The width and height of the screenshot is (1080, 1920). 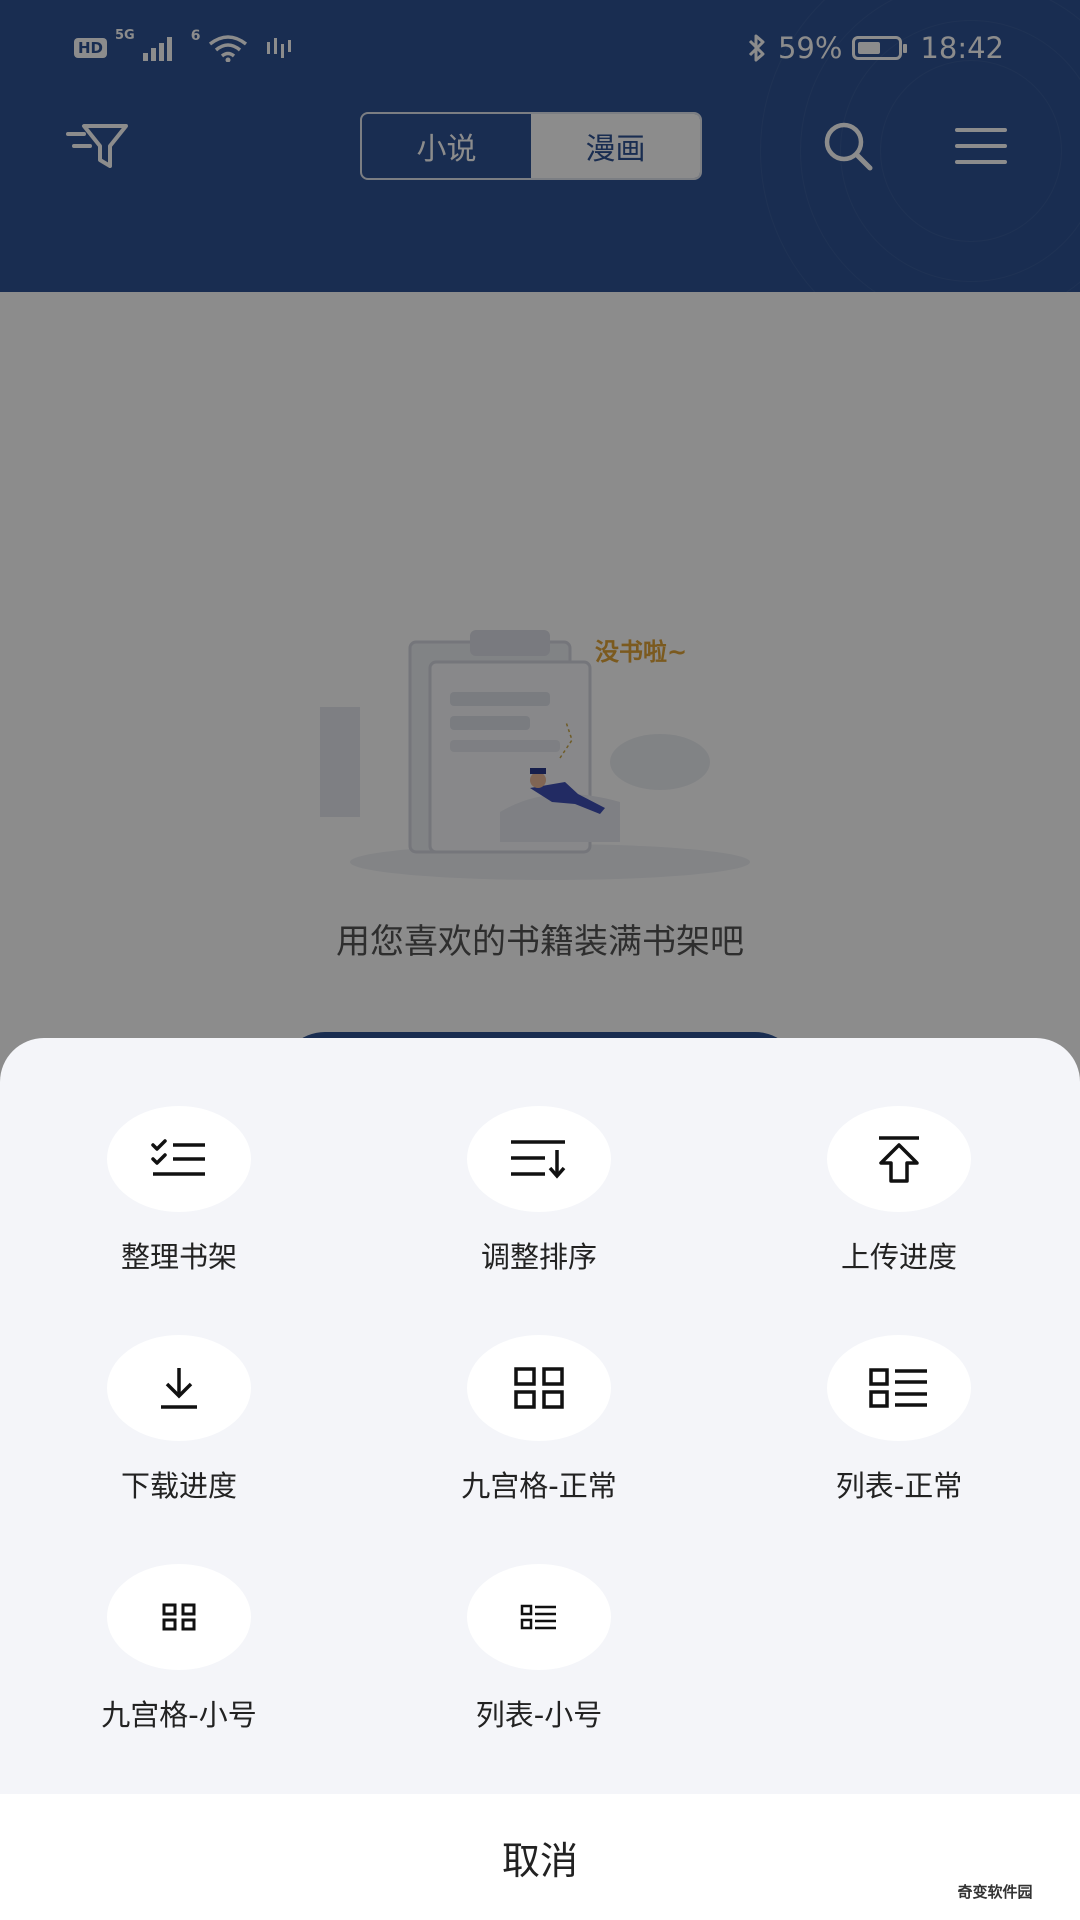 I want to click on watermark-logo: 奇变软件园, so click(x=995, y=1889).